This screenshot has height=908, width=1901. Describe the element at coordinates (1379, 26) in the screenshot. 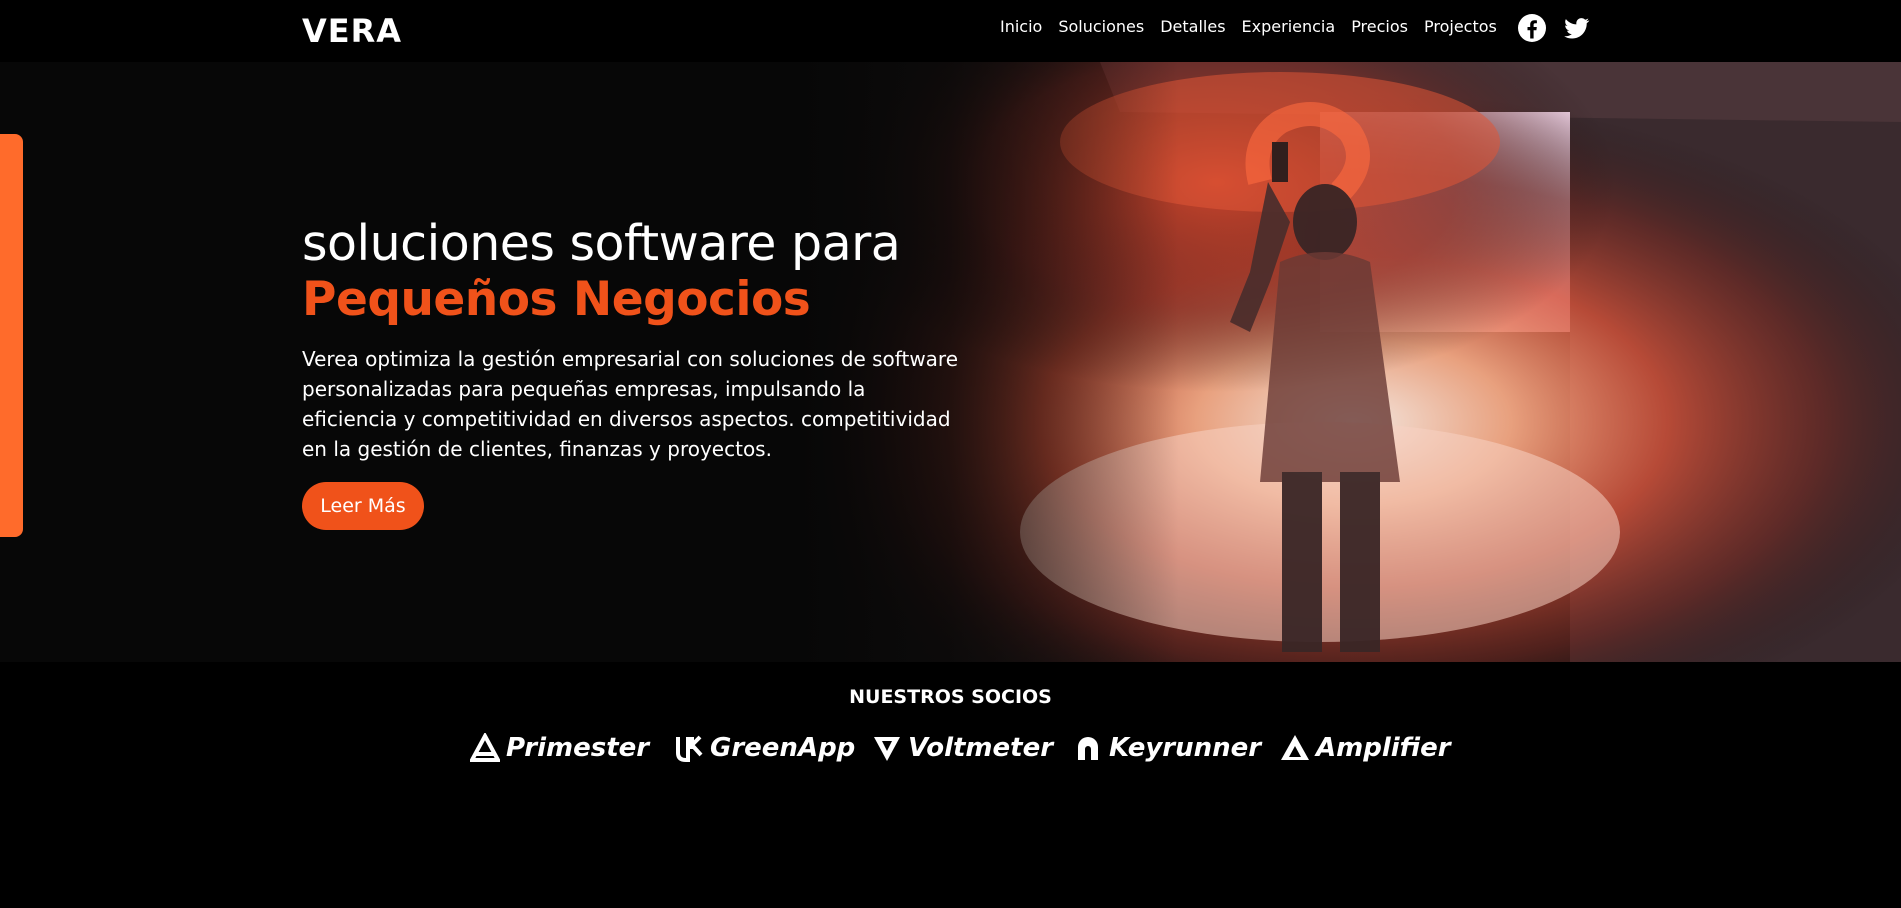

I see `nav-link-precios: Precios` at that location.